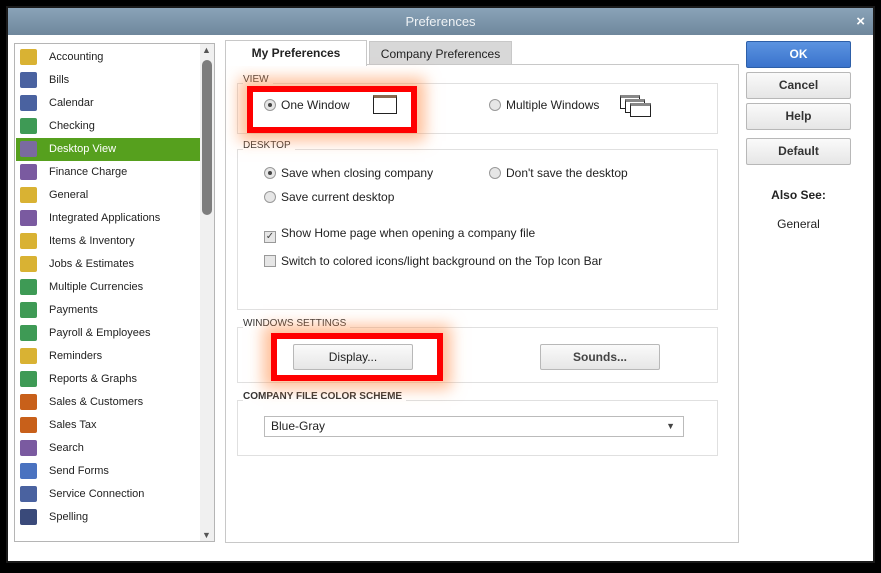  I want to click on sidebar-item-accounting: Accounting, so click(108, 57).